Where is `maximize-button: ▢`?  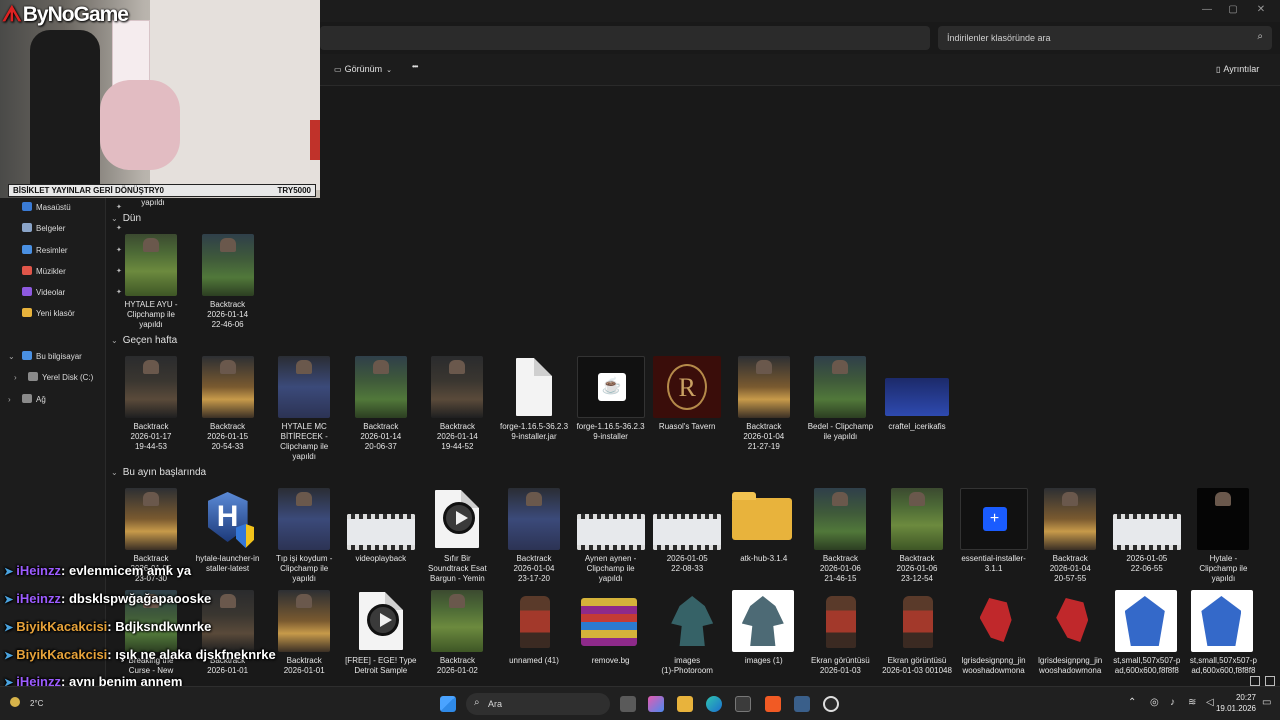 maximize-button: ▢ is located at coordinates (1233, 10).